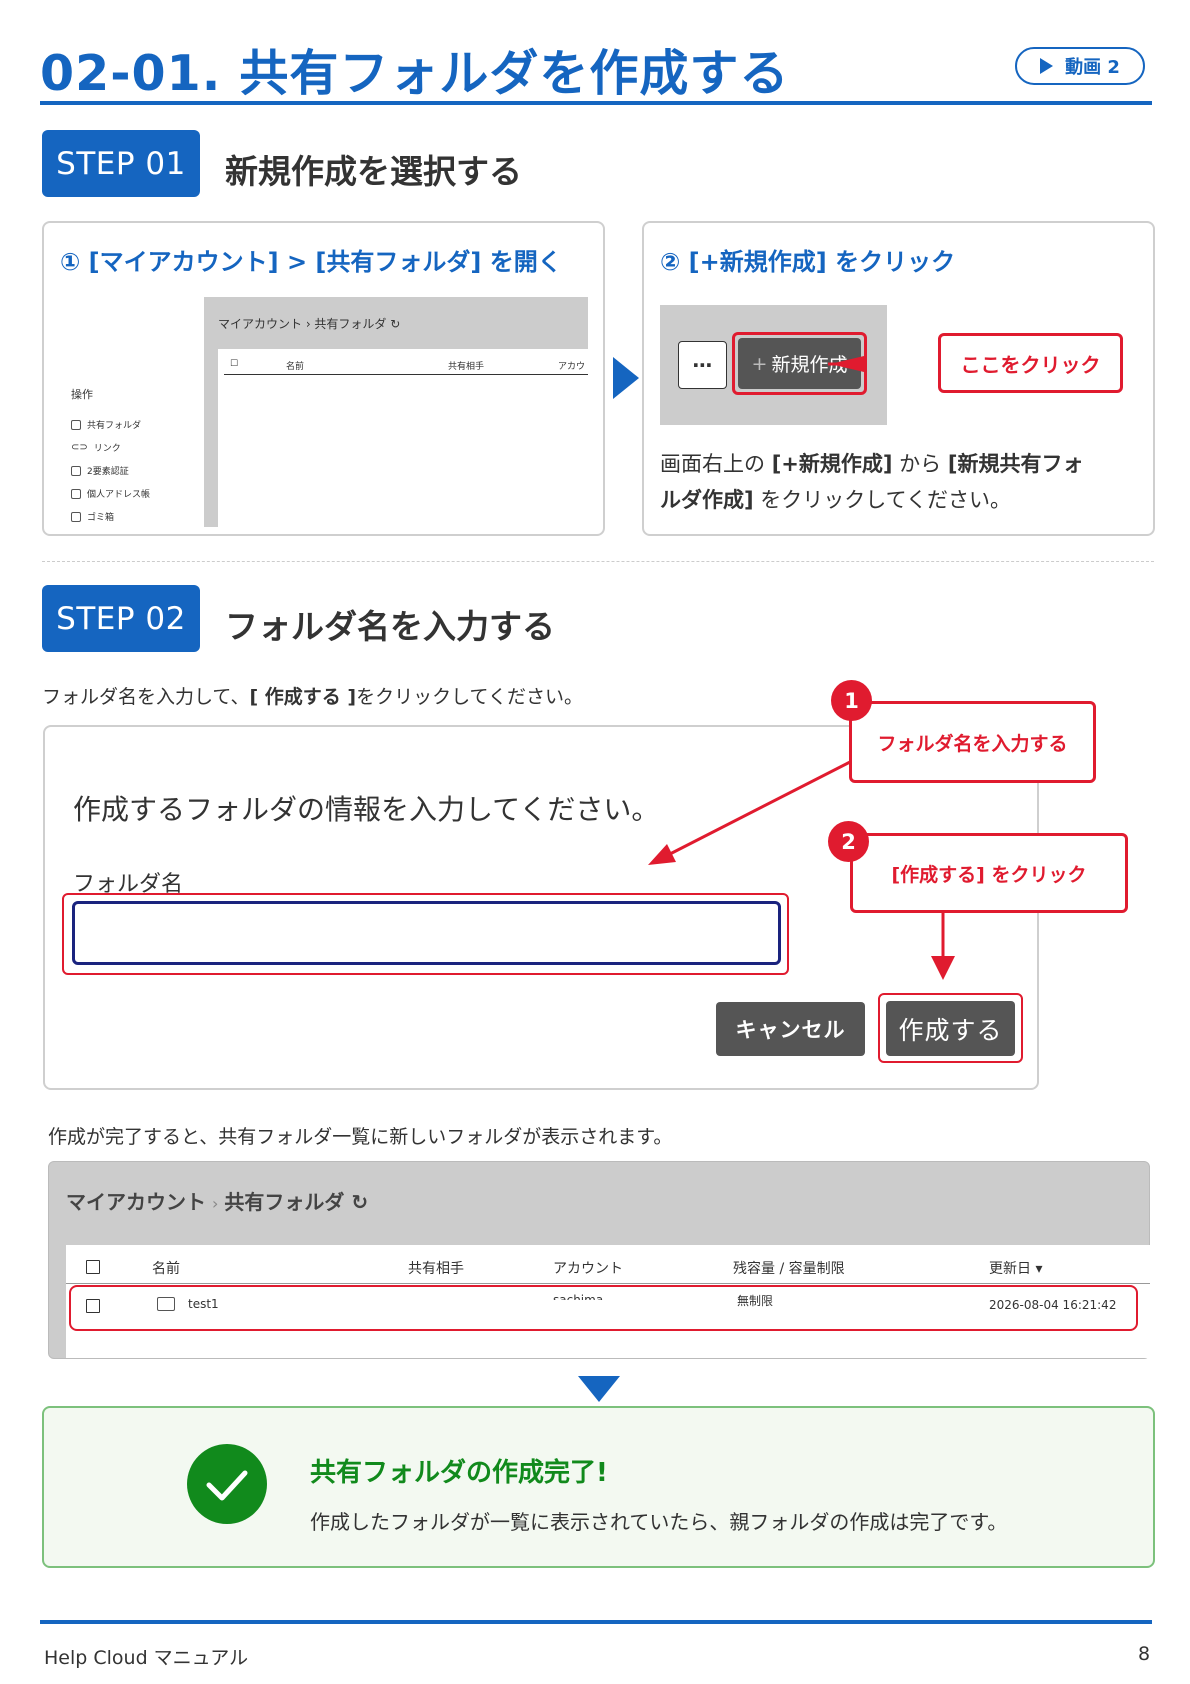 The image size is (1190, 1684). Describe the element at coordinates (459, 1473) in the screenshot. I see `completion-title: 共有フォルダの作成完了!` at that location.